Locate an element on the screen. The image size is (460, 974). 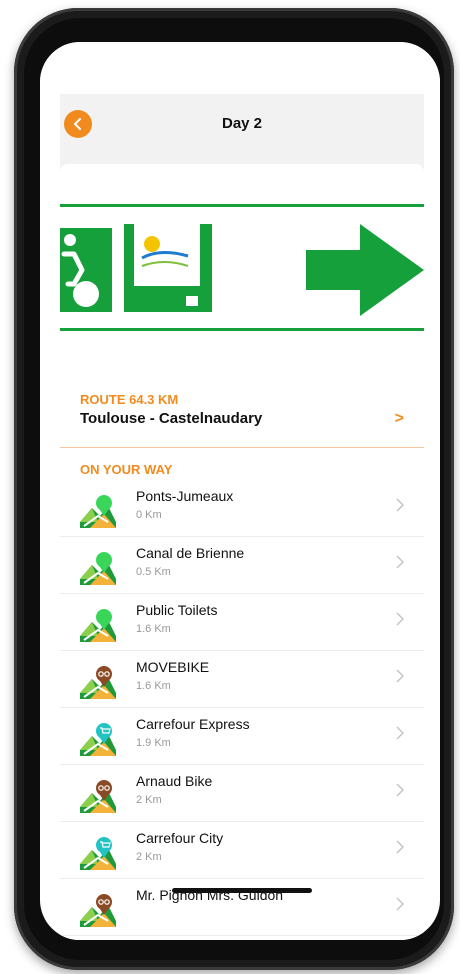
place-distance: 0 Km is located at coordinates (149, 515).